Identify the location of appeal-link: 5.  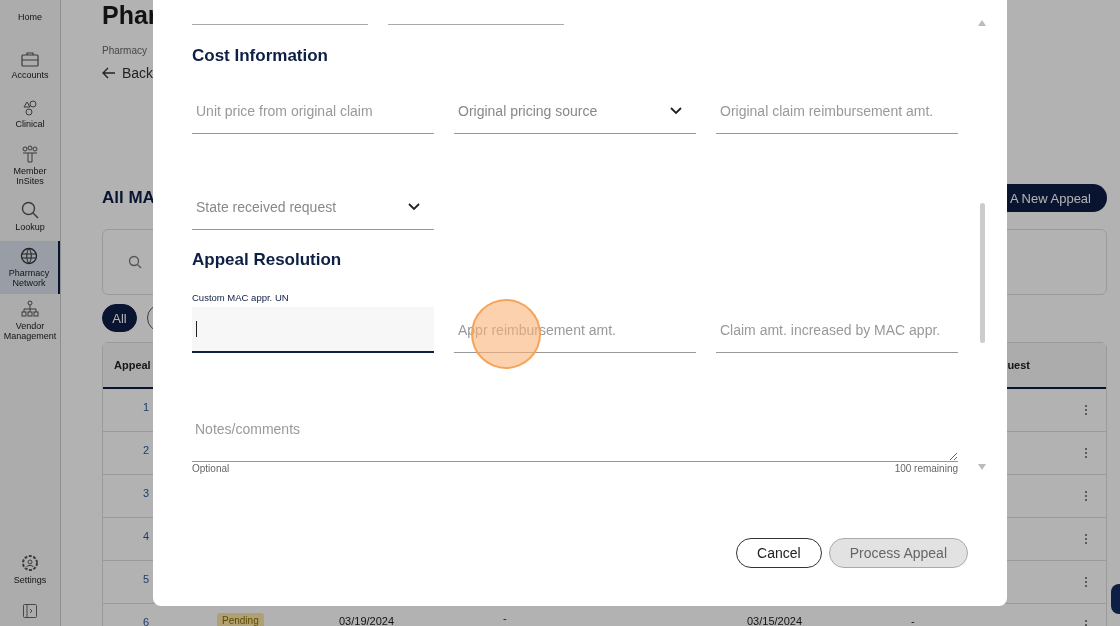
(146, 579).